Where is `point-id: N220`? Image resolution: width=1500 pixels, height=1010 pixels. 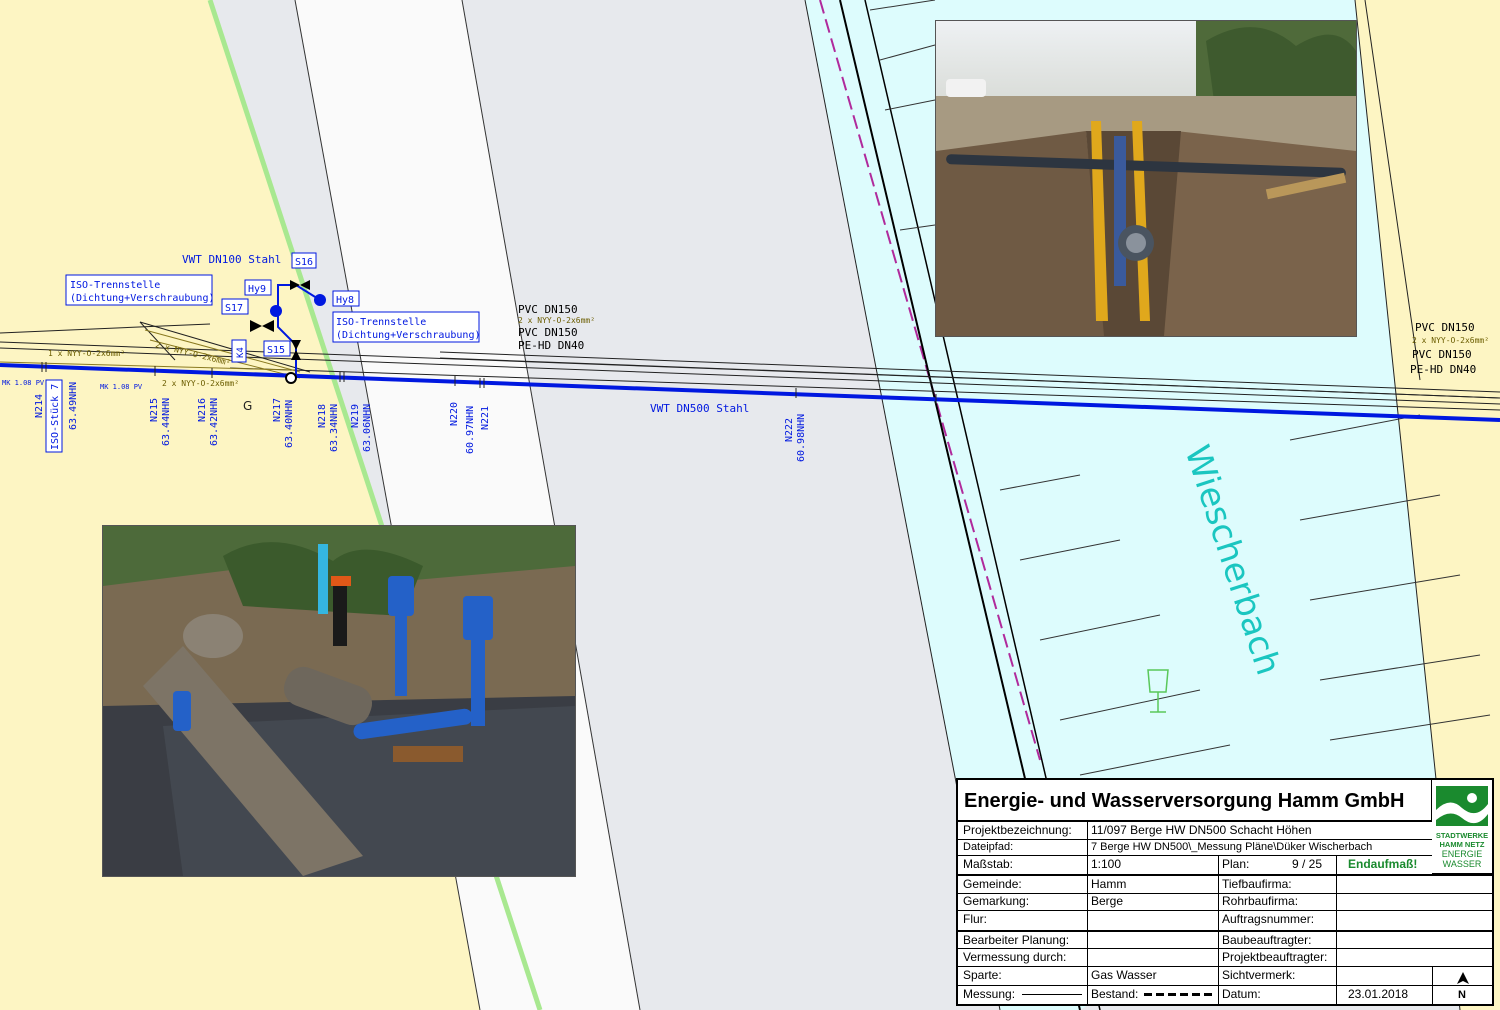
point-id: N220 is located at coordinates (454, 414).